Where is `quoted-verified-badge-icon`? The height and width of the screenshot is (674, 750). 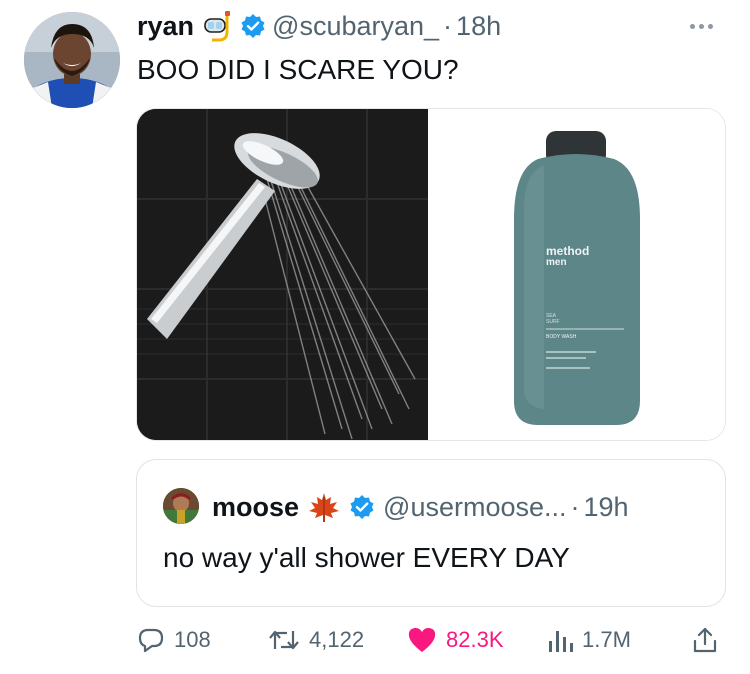 quoted-verified-badge-icon is located at coordinates (362, 507).